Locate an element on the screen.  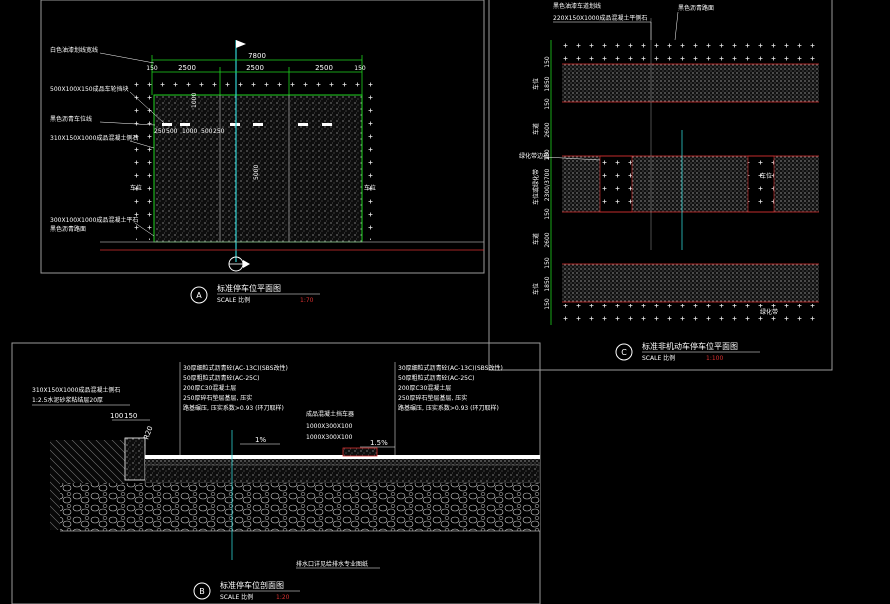
callout-kerb: 310X150X1000成品混凝土侧石 is located at coordinates (94, 138).